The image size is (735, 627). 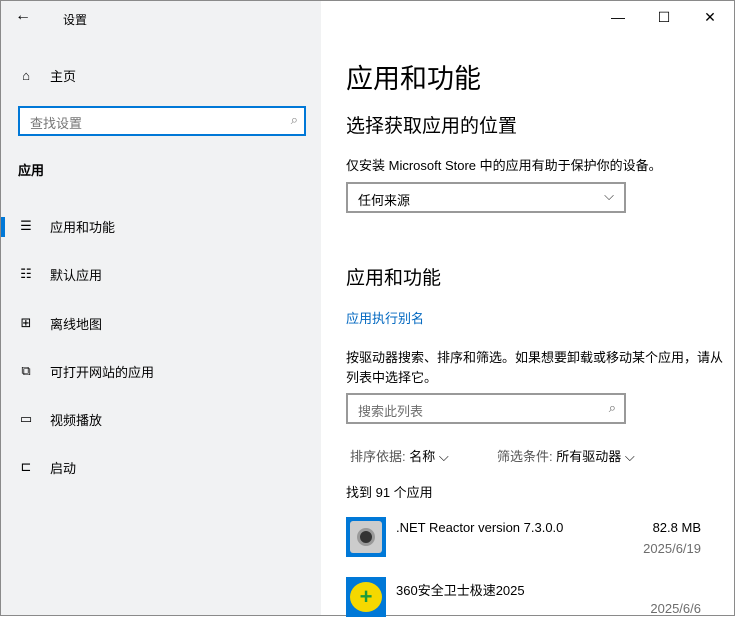 I want to click on sidebar-item-video: ▭ 视频播放, so click(x=161, y=419).